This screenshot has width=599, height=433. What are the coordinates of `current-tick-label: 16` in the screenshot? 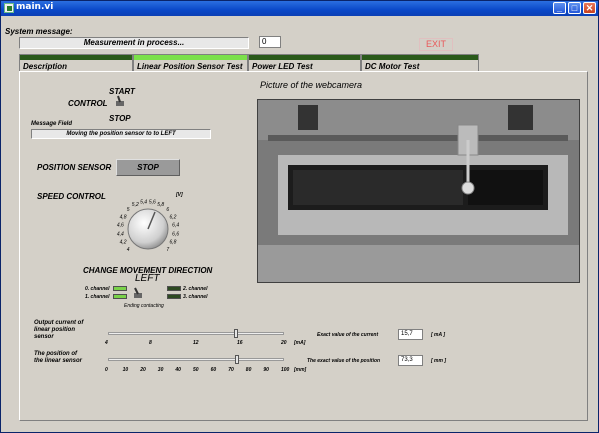 It's located at (240, 343).